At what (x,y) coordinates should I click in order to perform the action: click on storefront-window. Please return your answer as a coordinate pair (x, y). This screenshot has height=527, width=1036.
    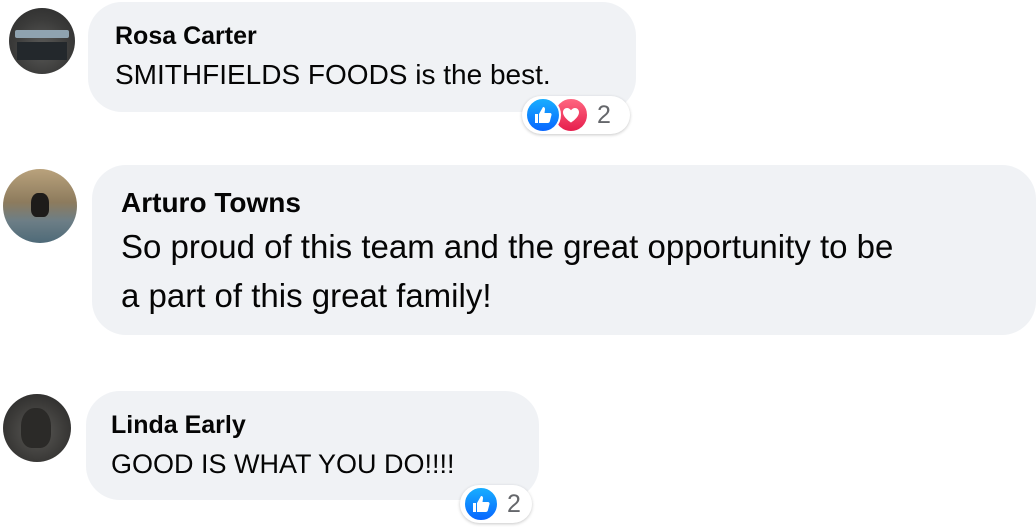
    Looking at the image, I should click on (42, 51).